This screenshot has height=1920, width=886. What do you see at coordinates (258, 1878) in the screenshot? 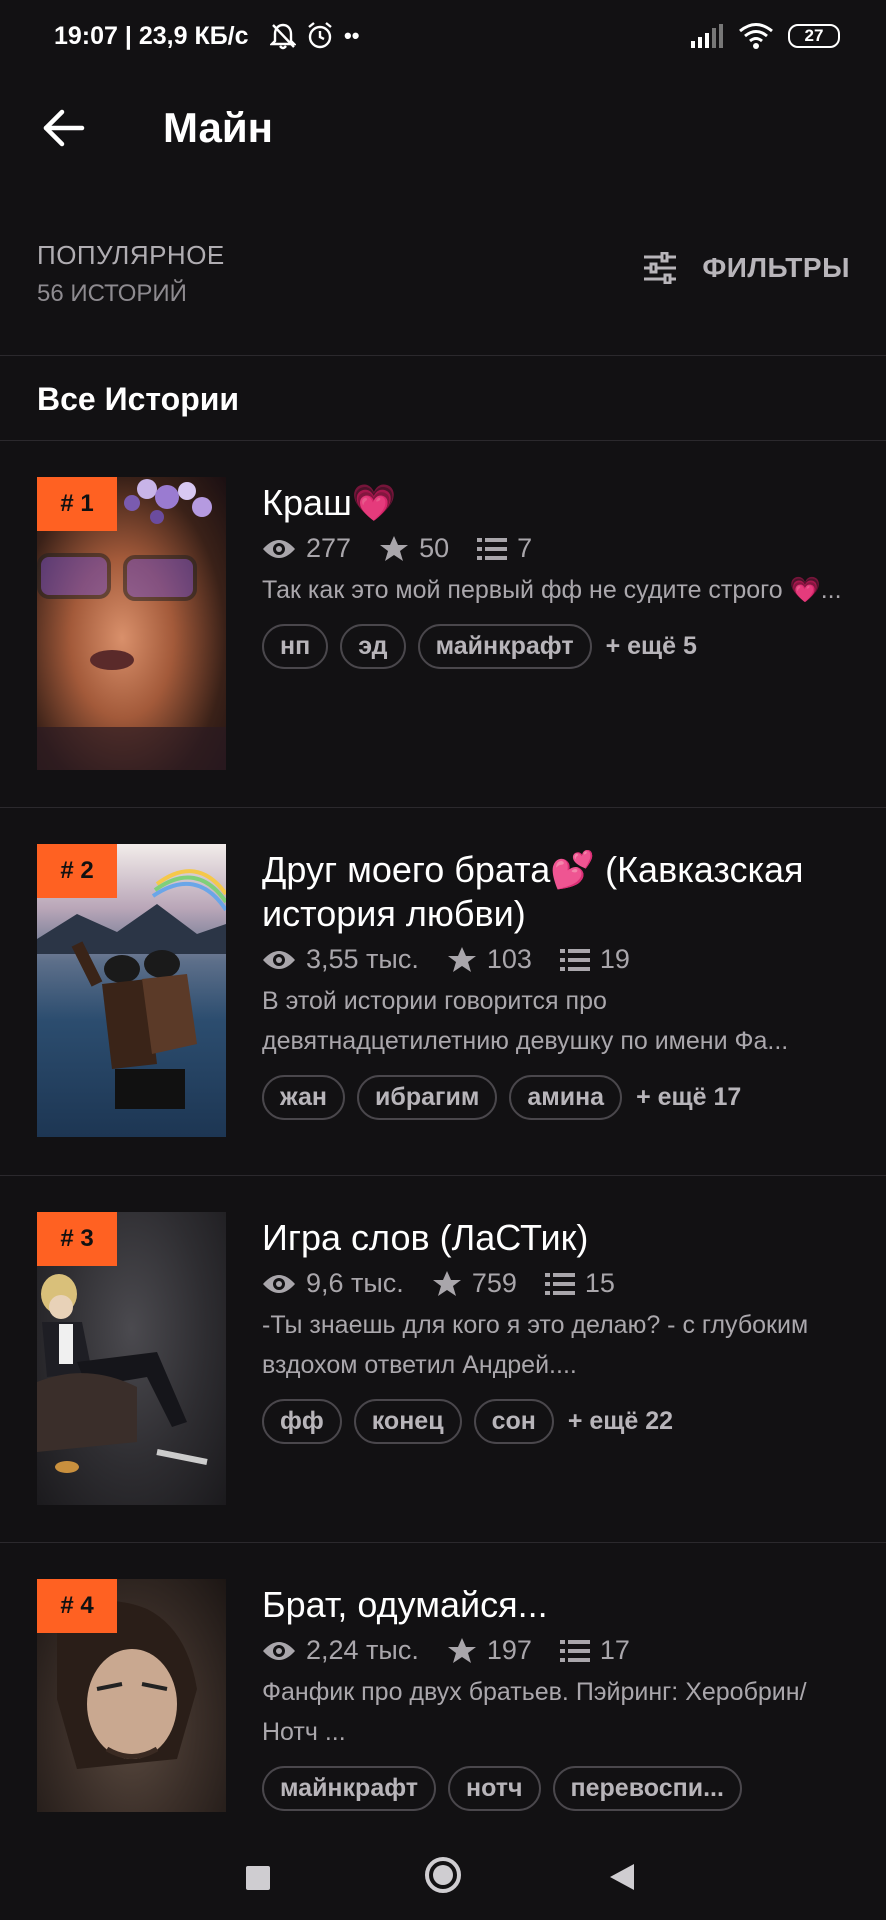
I see `recents-icon` at bounding box center [258, 1878].